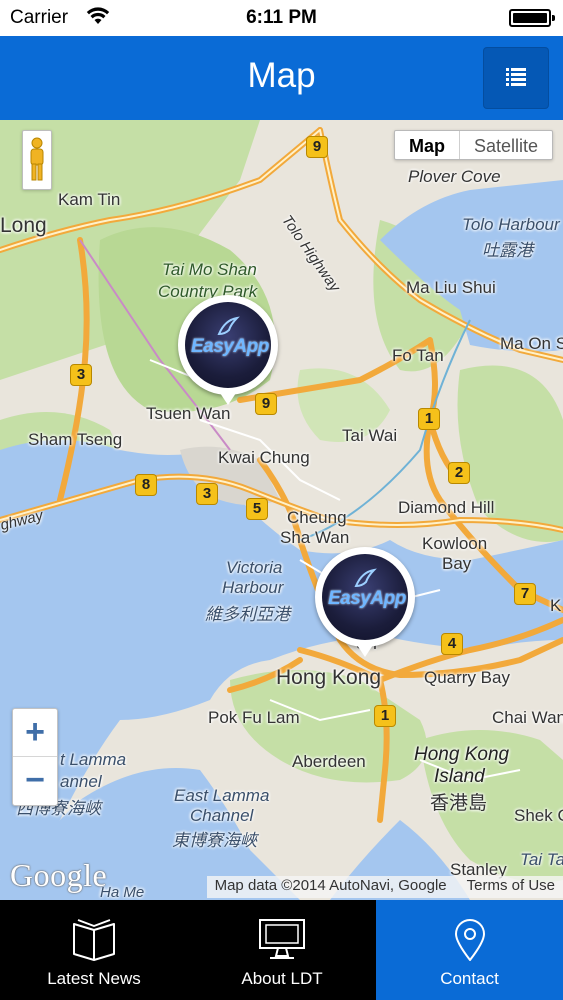  What do you see at coordinates (188, 413) in the screenshot?
I see `map-label: Tsuen Wan` at bounding box center [188, 413].